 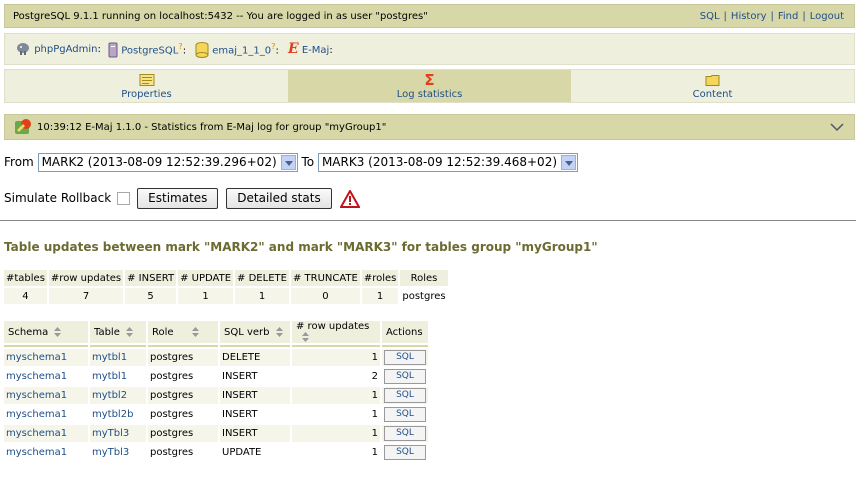 What do you see at coordinates (151, 296) in the screenshot?
I see `summary-value: 5` at bounding box center [151, 296].